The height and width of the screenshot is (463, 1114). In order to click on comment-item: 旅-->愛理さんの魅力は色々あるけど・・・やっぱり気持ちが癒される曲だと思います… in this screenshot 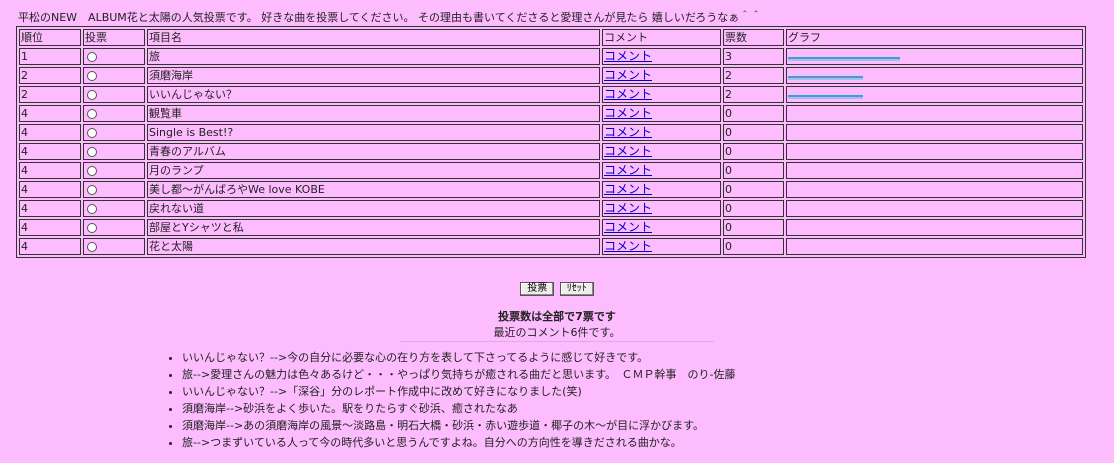, I will do `click(459, 374)`.